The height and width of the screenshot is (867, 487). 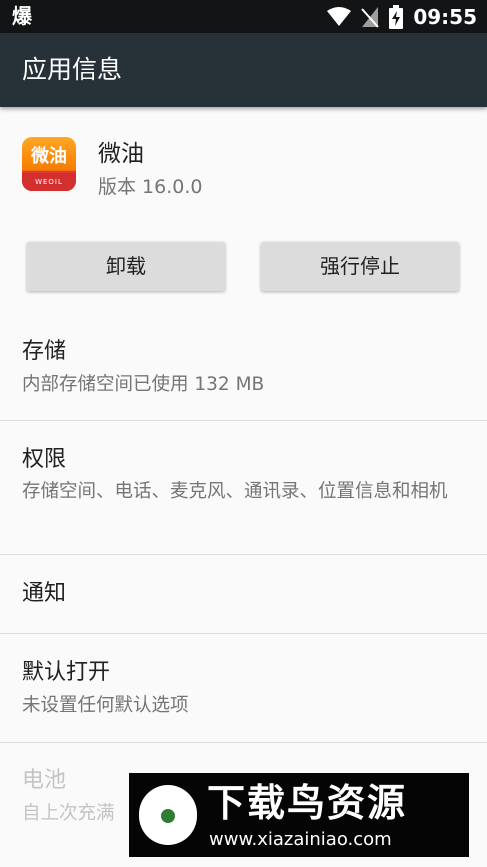 I want to click on status-icons: 09:55, so click(x=402, y=16).